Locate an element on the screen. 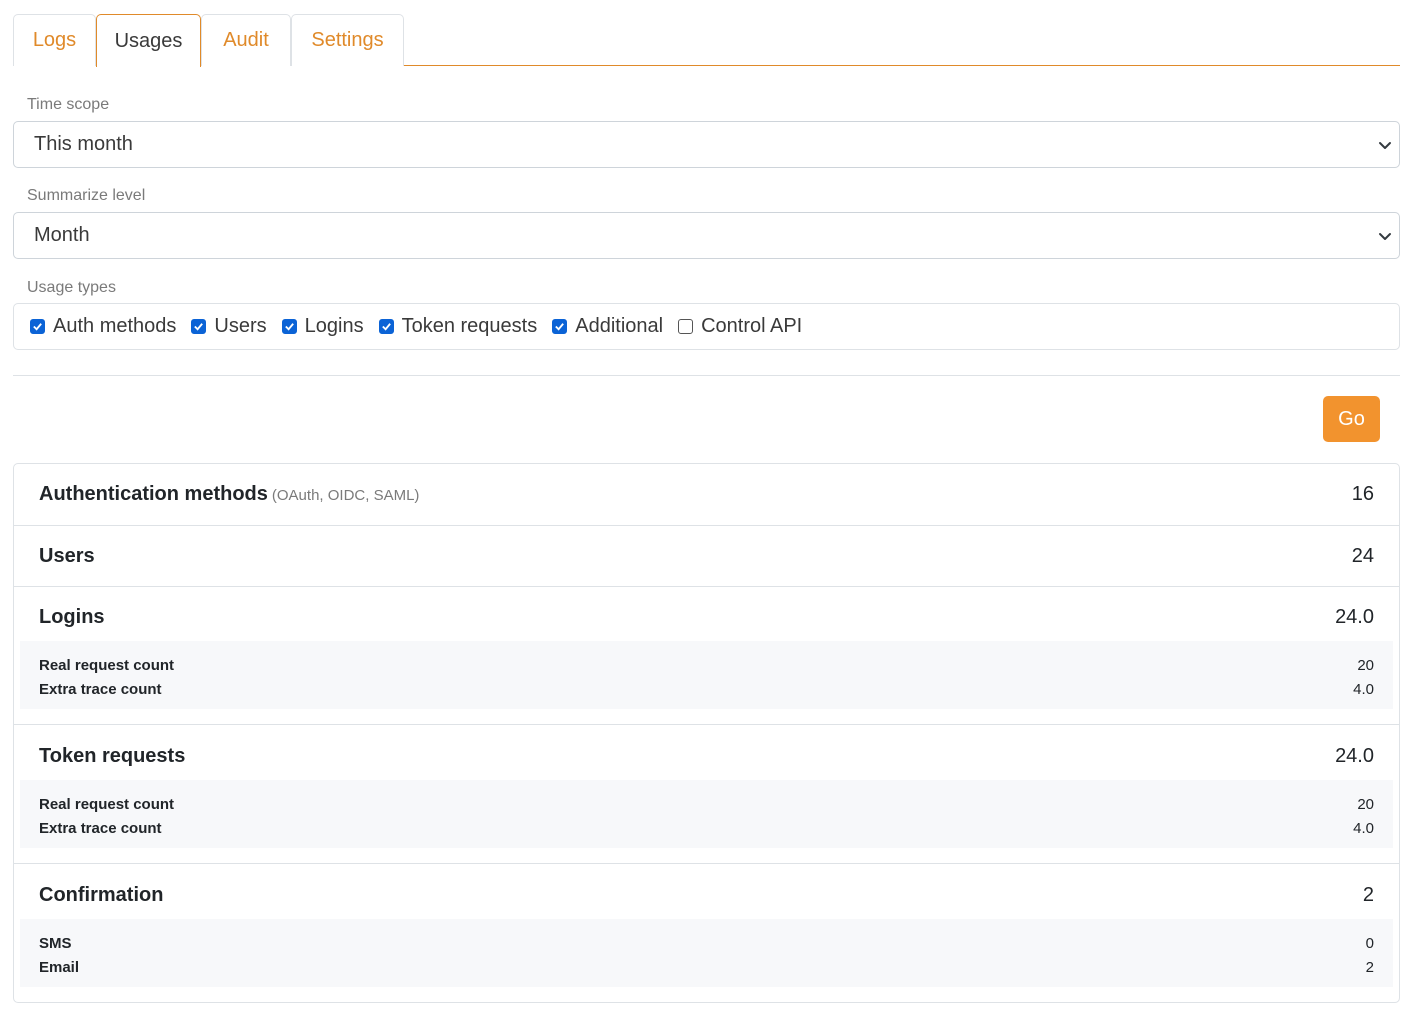 This screenshot has width=1416, height=1017. checkbox-control-api: Control API is located at coordinates (740, 326).